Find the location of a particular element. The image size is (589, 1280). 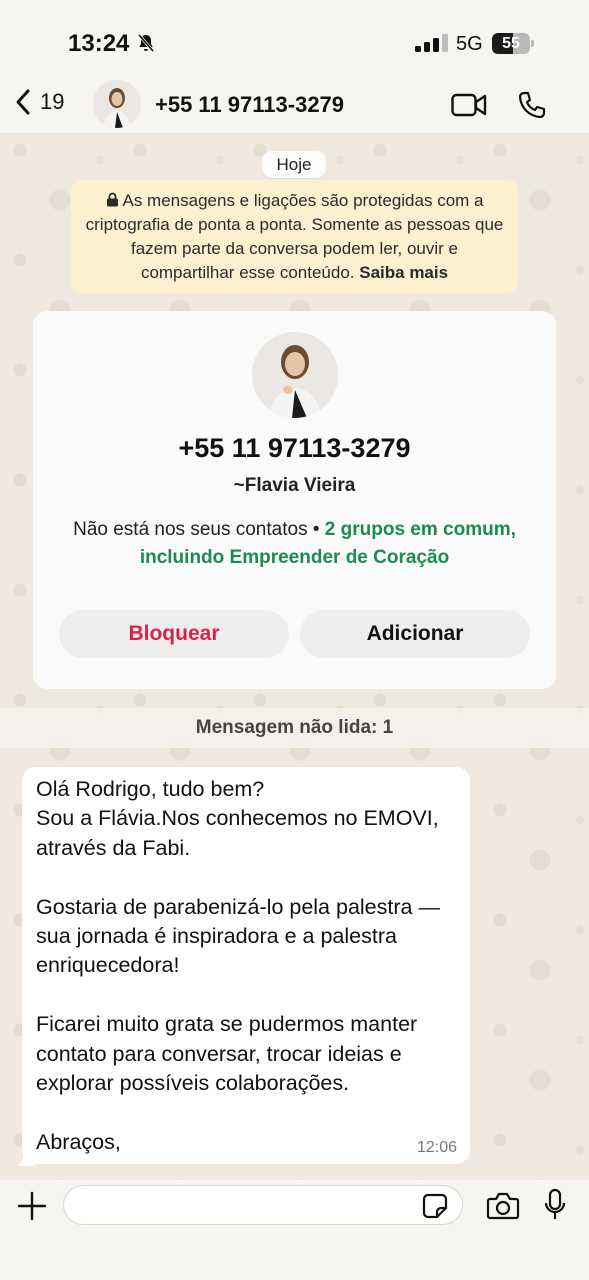

back-button: 19 is located at coordinates (45, 102).